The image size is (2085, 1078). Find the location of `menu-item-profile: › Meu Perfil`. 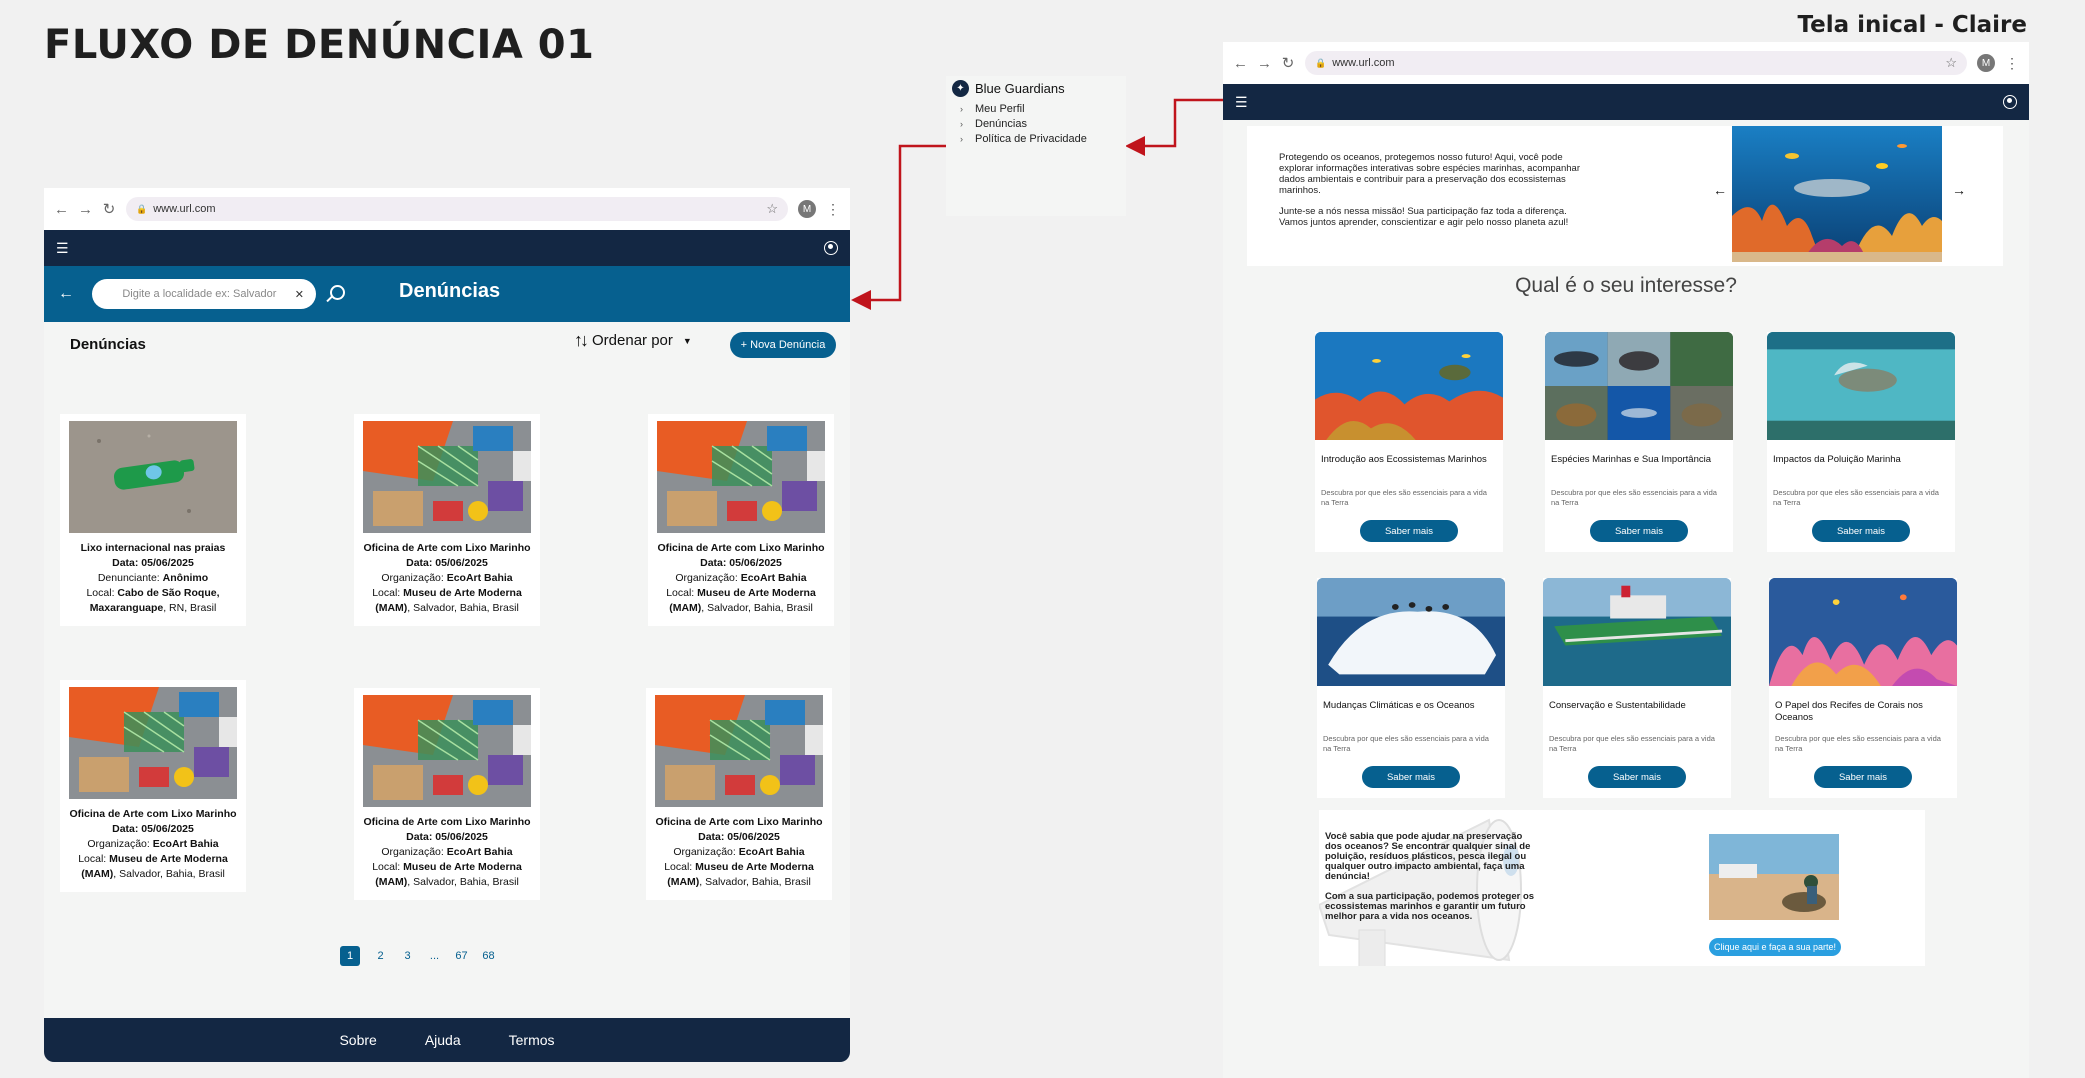

menu-item-profile: › Meu Perfil is located at coordinates (1040, 109).